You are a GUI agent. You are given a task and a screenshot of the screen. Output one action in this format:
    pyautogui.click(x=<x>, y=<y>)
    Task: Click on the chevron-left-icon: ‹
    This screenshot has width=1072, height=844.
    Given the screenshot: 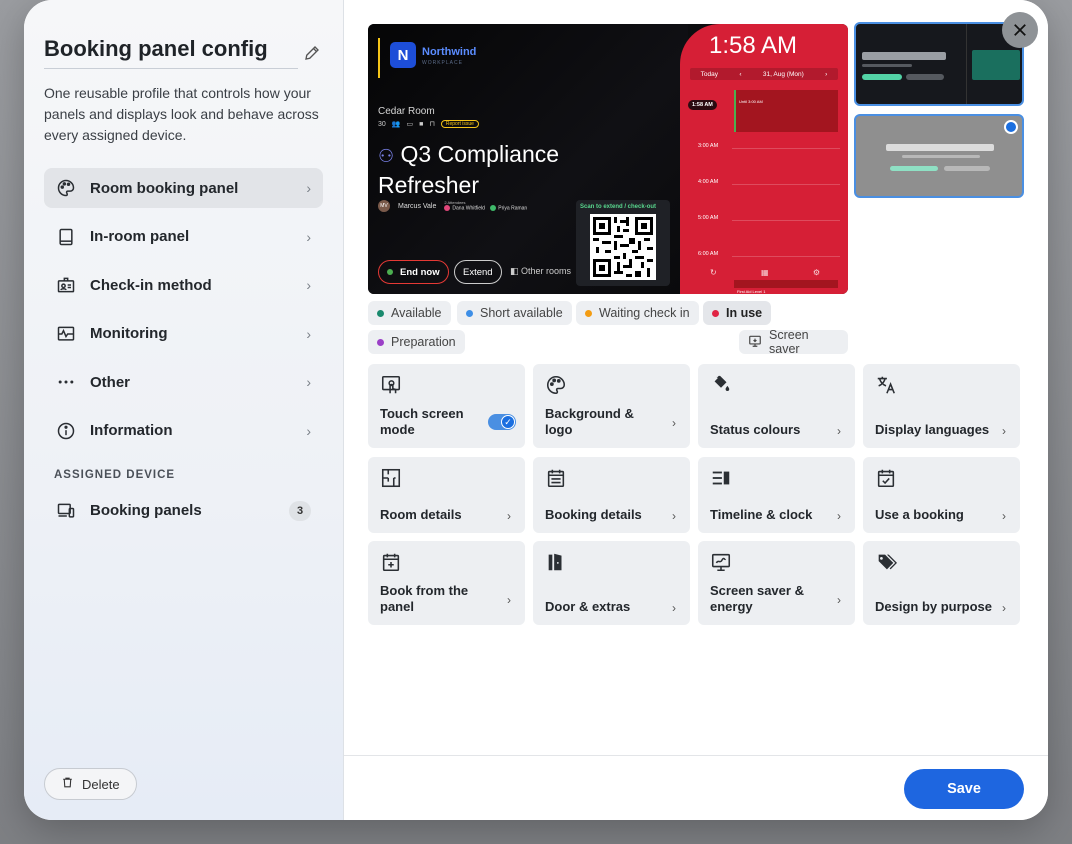 What is the action you would take?
    pyautogui.click(x=740, y=74)
    